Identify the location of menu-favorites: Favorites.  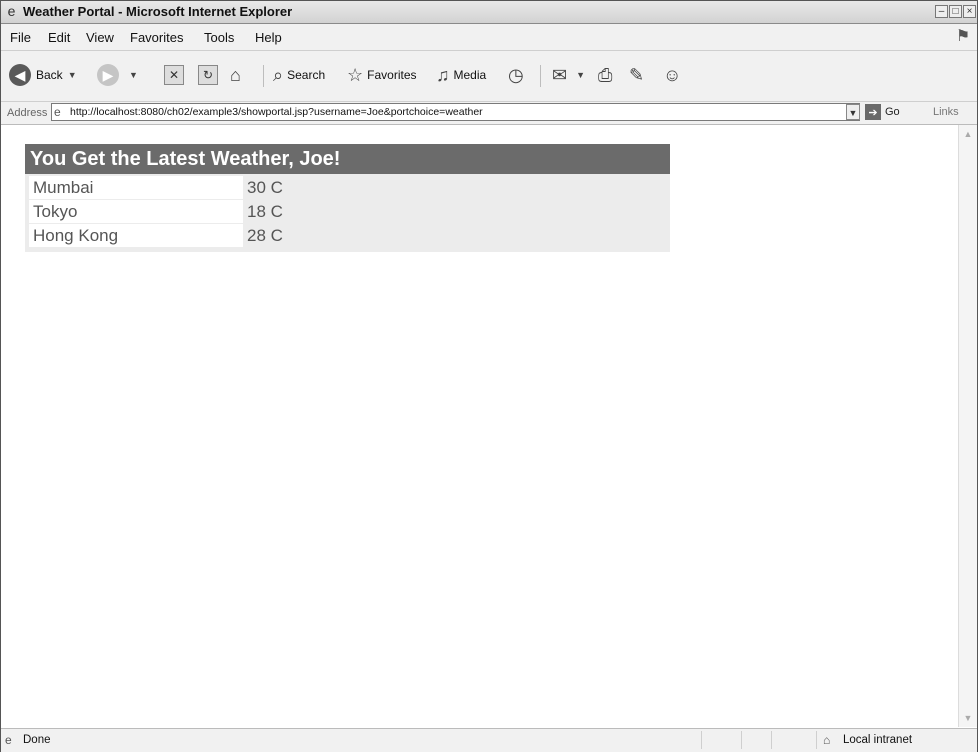
(156, 37).